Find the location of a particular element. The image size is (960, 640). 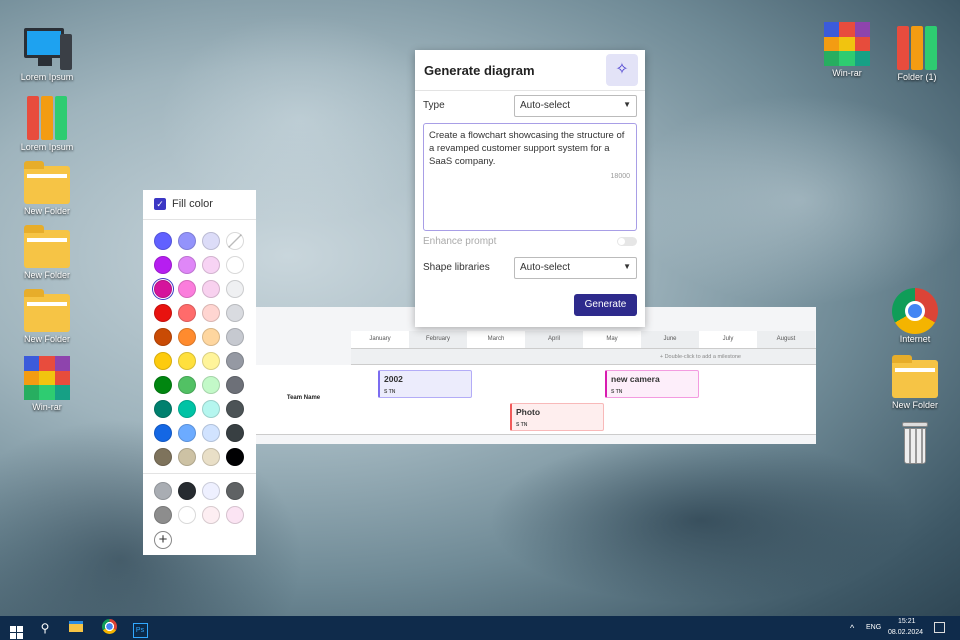

fill-color-palette: ✓ Fill color + is located at coordinates (199, 372).